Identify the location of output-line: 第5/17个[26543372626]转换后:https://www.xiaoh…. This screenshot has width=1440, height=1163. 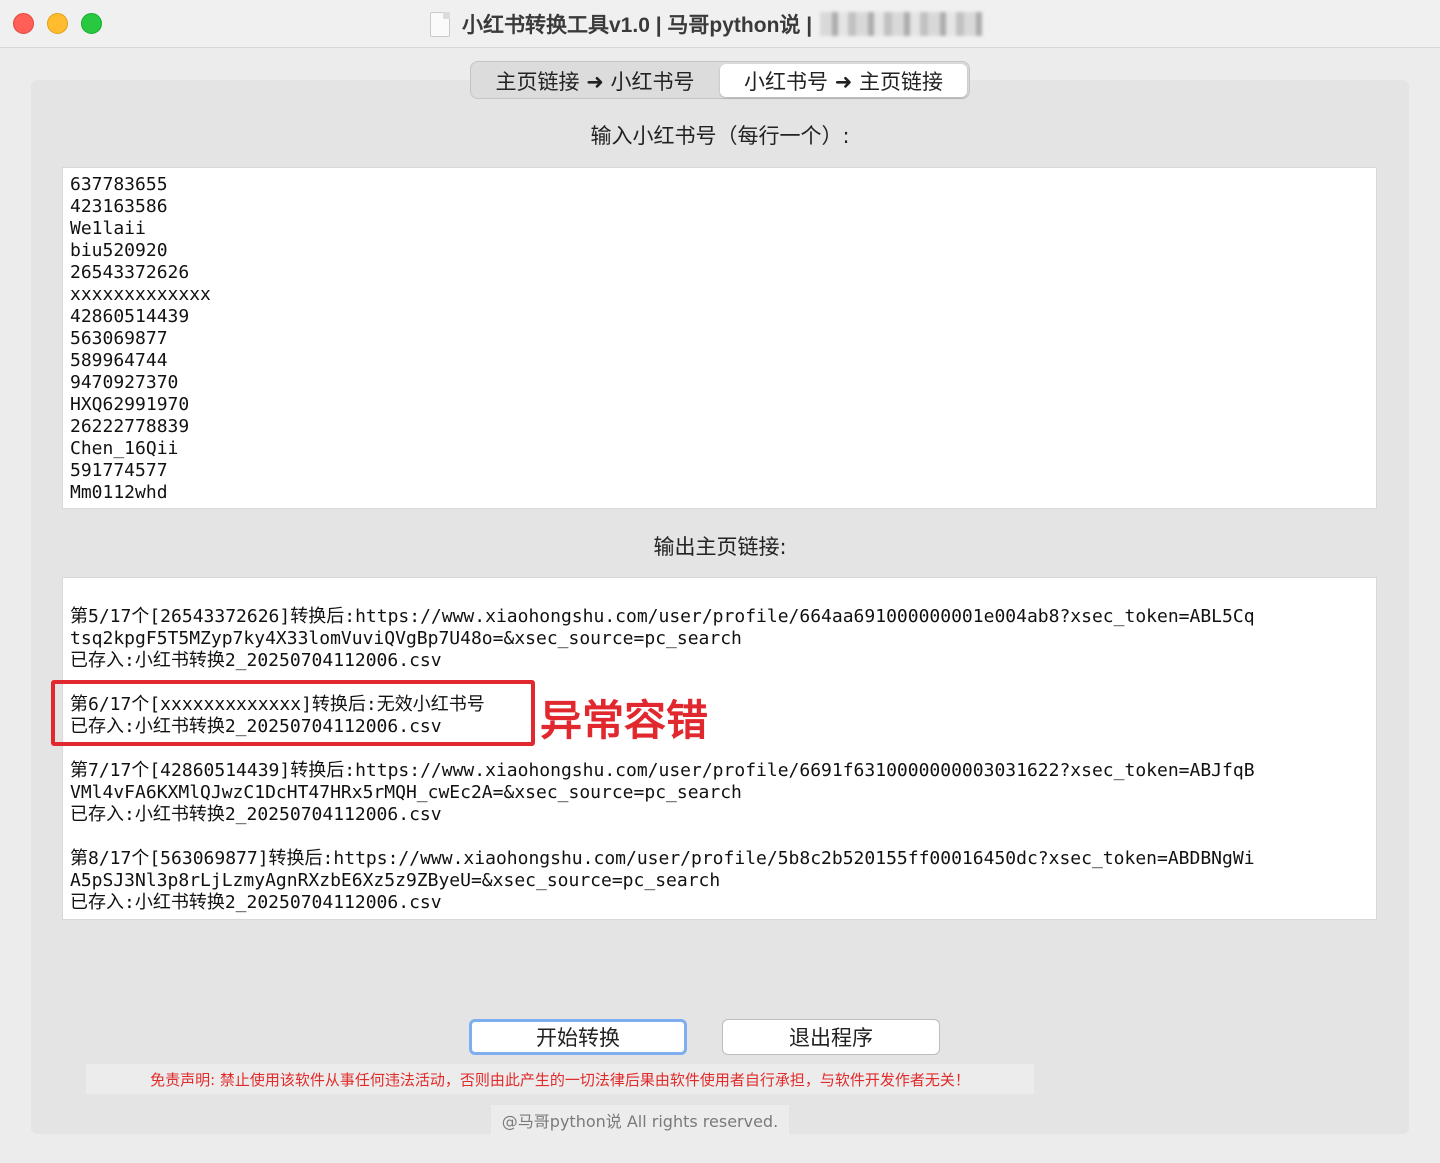
(662, 616).